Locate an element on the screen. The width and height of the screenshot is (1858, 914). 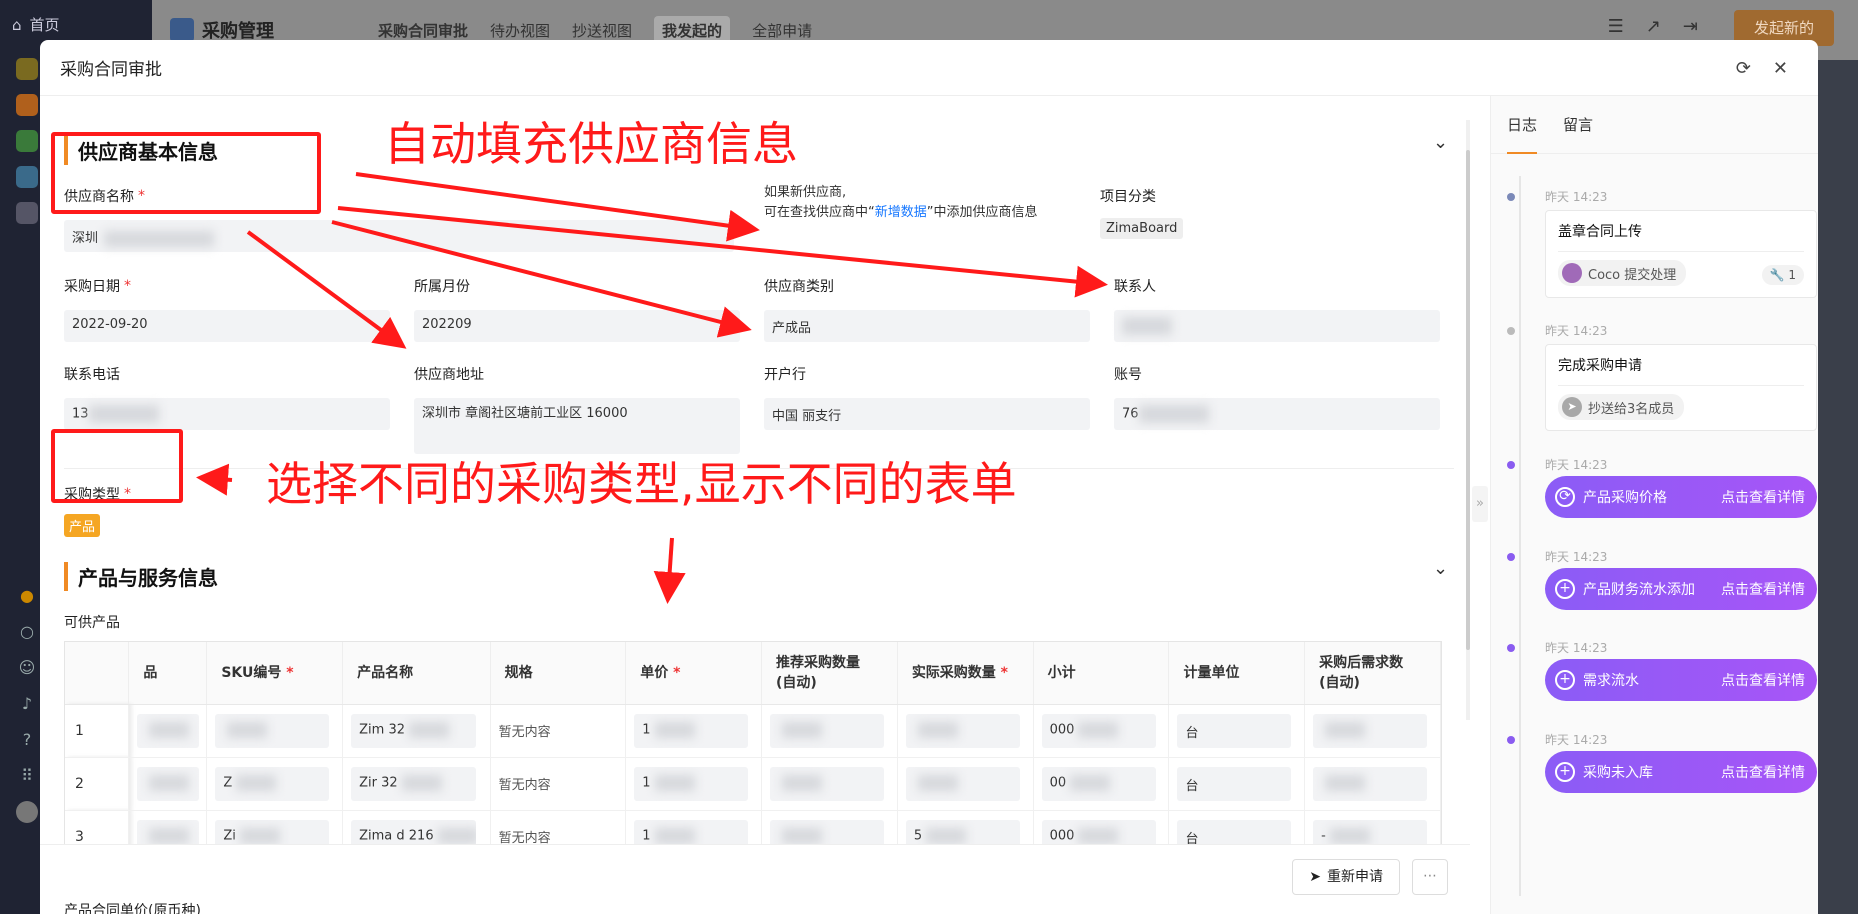
timeline-action-pill: + 产品财务流水添加 点击查看详情 is located at coordinates (1681, 589).